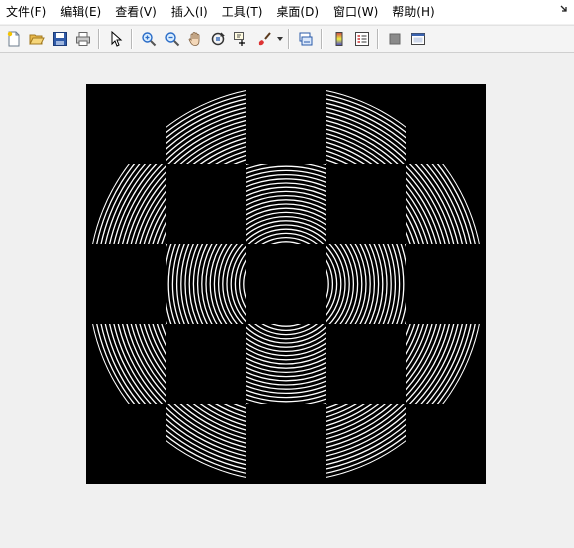  Describe the element at coordinates (14, 39) in the screenshot. I see `new-figure-icon` at that location.